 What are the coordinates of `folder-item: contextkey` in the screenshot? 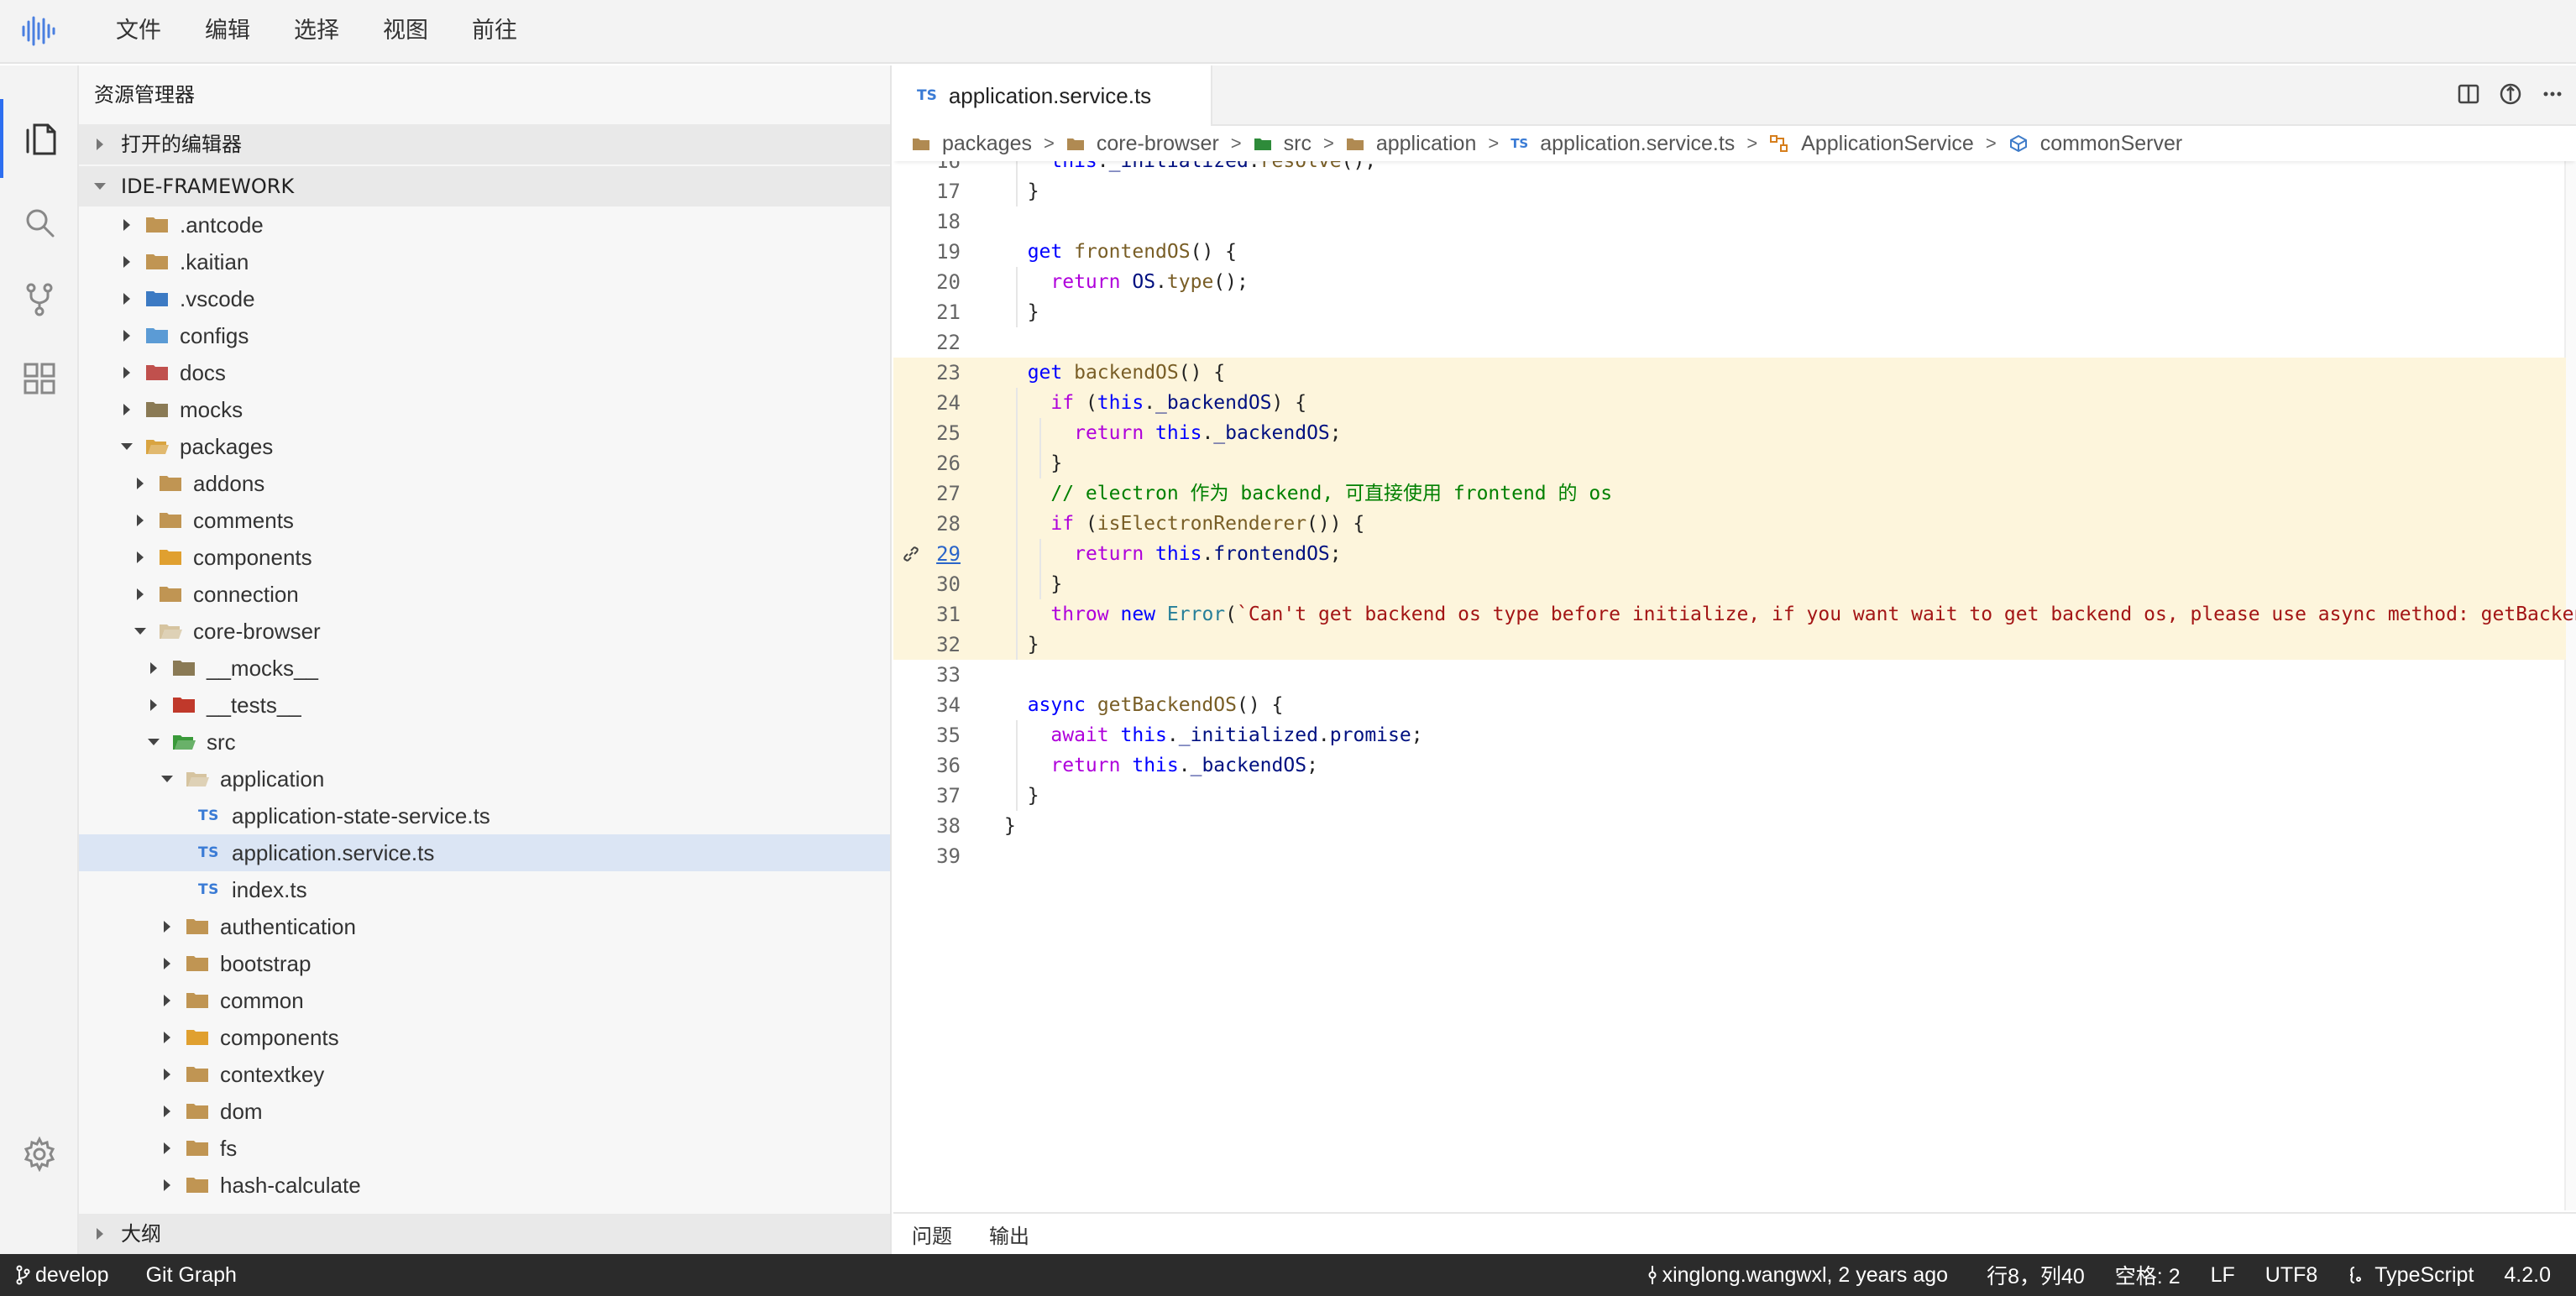 It's located at (485, 1074).